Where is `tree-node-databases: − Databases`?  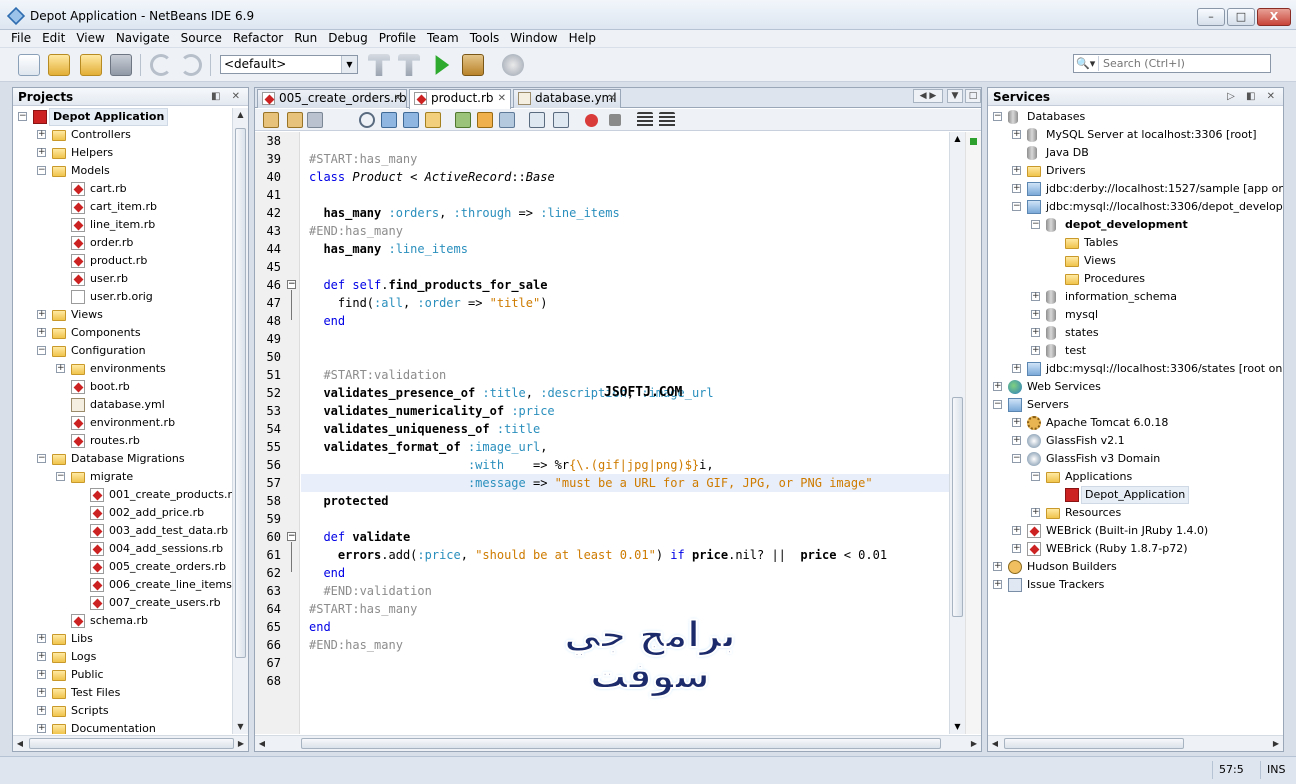 tree-node-databases: − Databases is located at coordinates (1135, 117).